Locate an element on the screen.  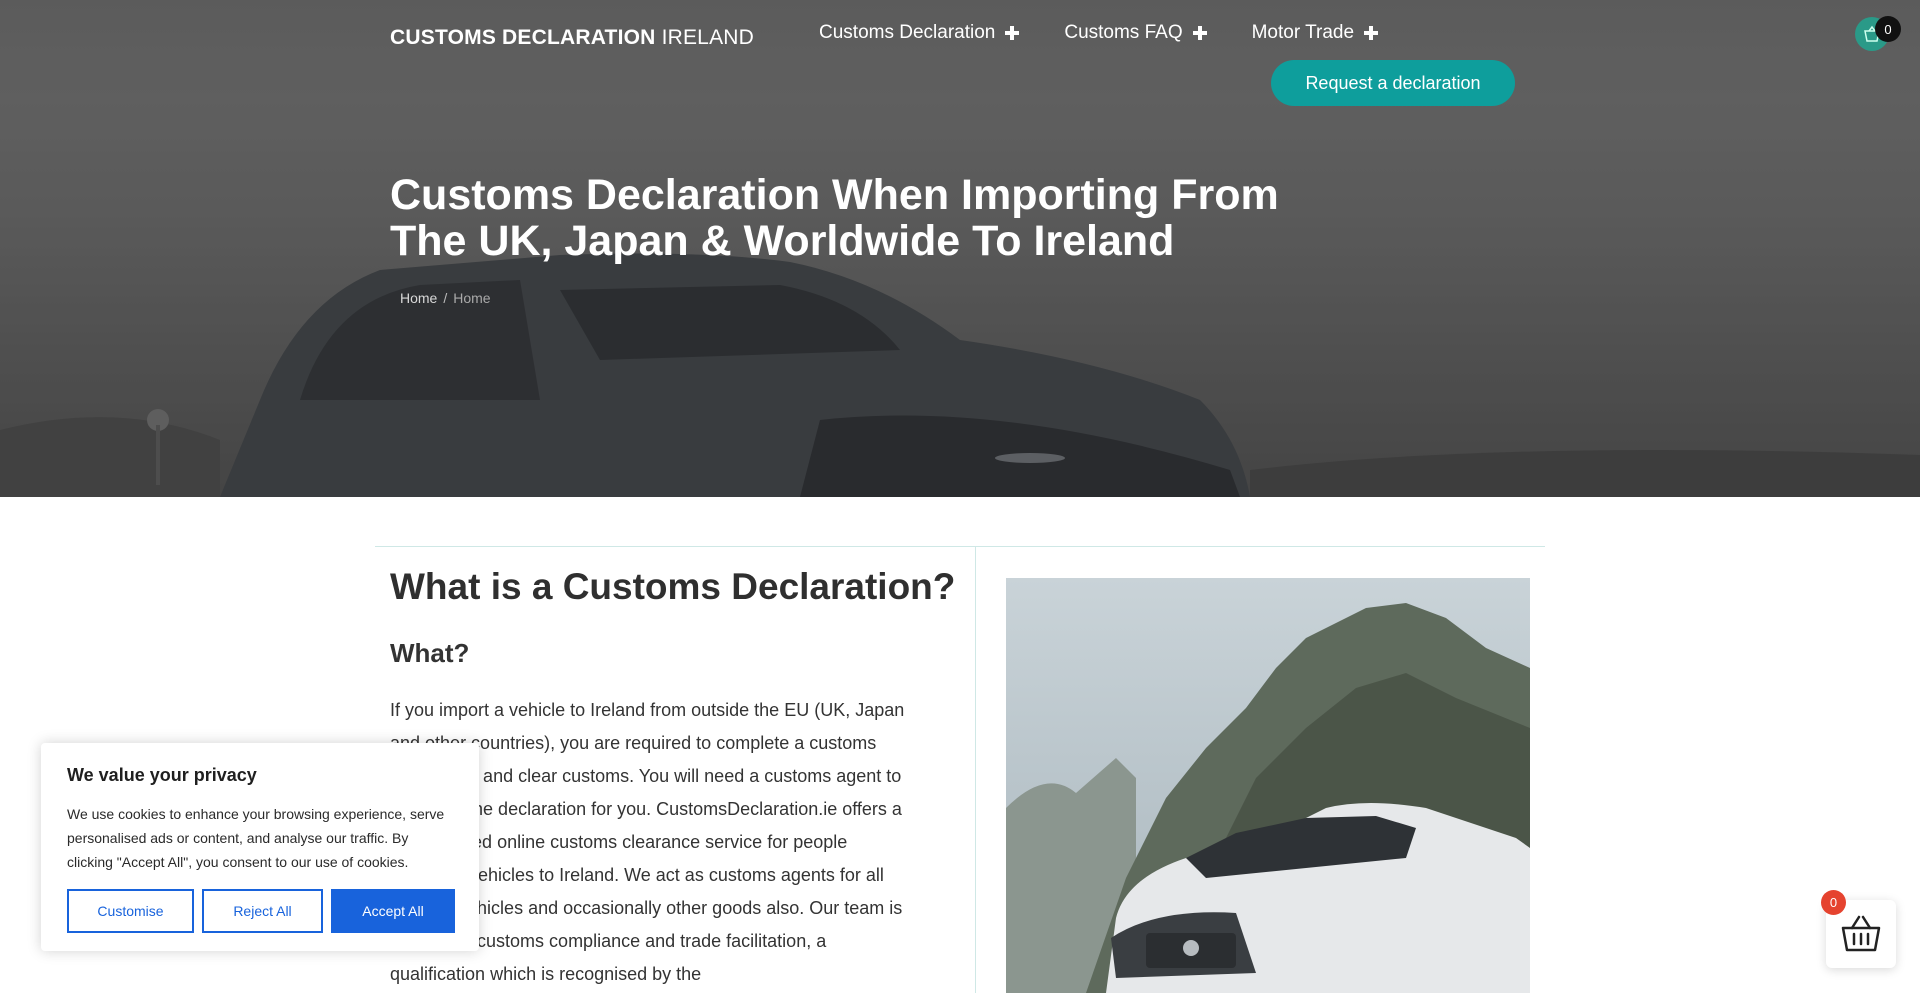
breadcrumb: Home / Home is located at coordinates (445, 298).